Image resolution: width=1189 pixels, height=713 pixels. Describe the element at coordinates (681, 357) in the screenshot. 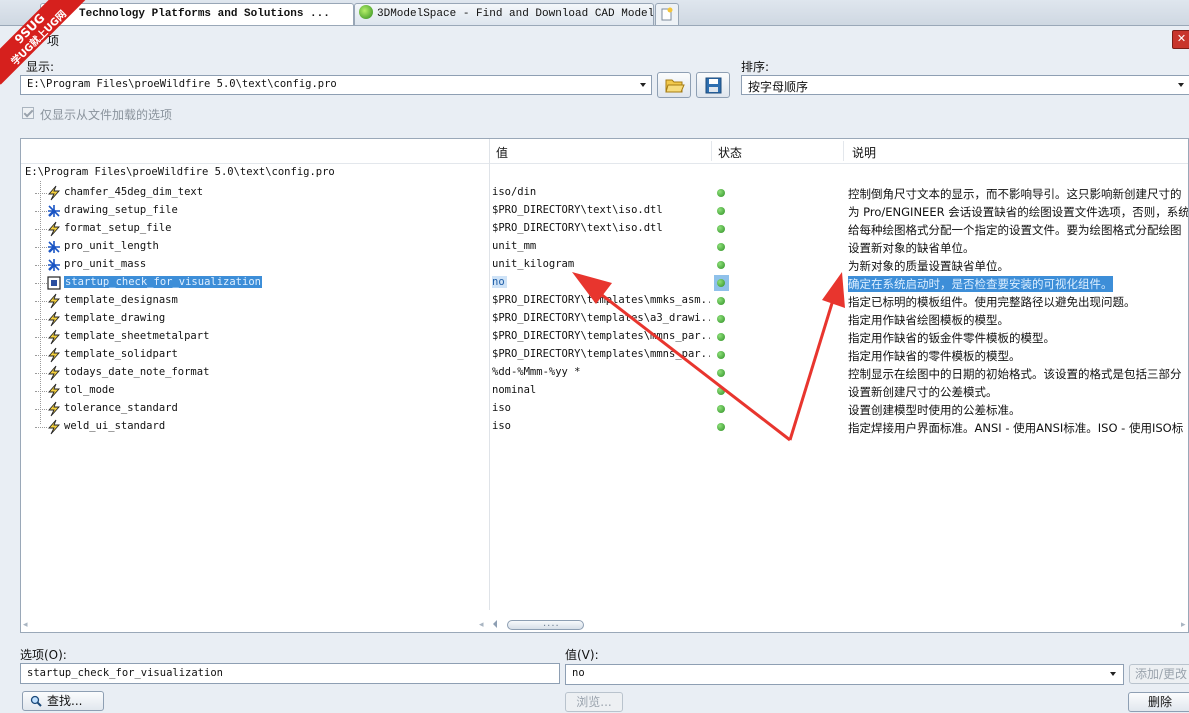

I see `annotation-arrow-left` at that location.